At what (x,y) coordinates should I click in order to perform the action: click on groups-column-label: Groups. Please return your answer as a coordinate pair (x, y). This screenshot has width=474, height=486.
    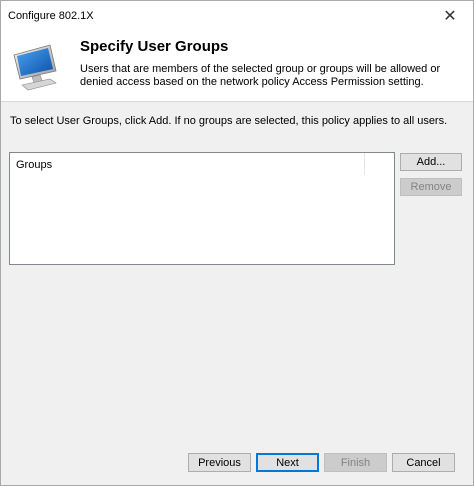
    Looking at the image, I should click on (34, 165).